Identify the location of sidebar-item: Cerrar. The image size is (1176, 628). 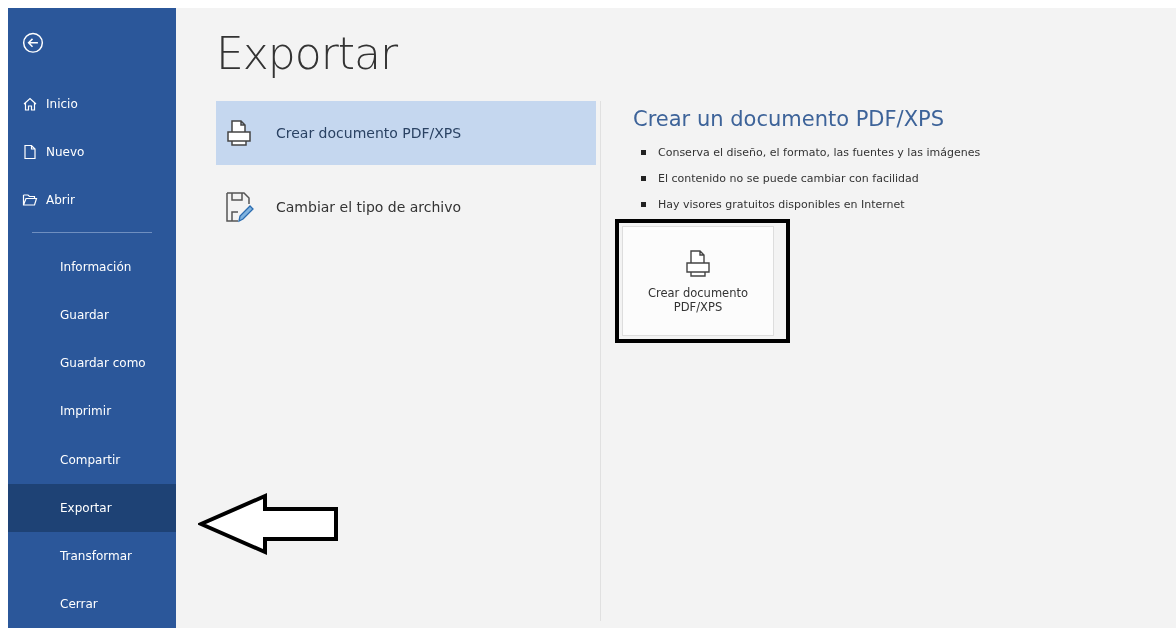
(92, 603).